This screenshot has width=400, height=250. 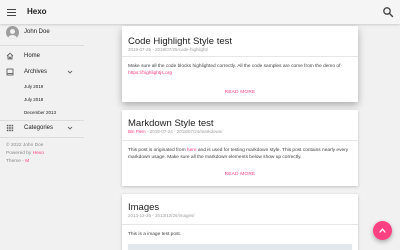 What do you see at coordinates (143, 207) in the screenshot?
I see `post-title: Images` at bounding box center [143, 207].